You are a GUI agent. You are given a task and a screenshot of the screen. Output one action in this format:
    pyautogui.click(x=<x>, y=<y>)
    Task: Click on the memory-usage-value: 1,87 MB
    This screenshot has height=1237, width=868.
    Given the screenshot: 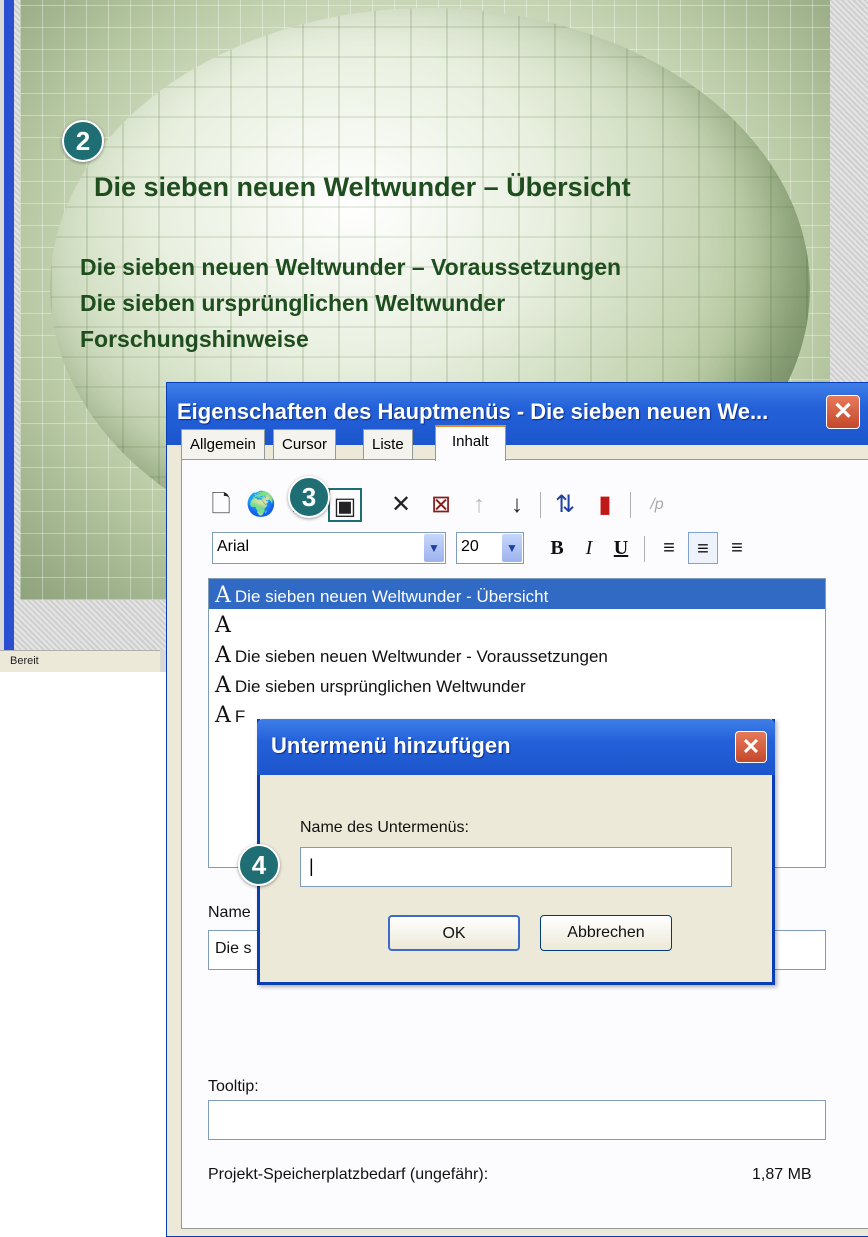 What is the action you would take?
    pyautogui.click(x=782, y=1174)
    